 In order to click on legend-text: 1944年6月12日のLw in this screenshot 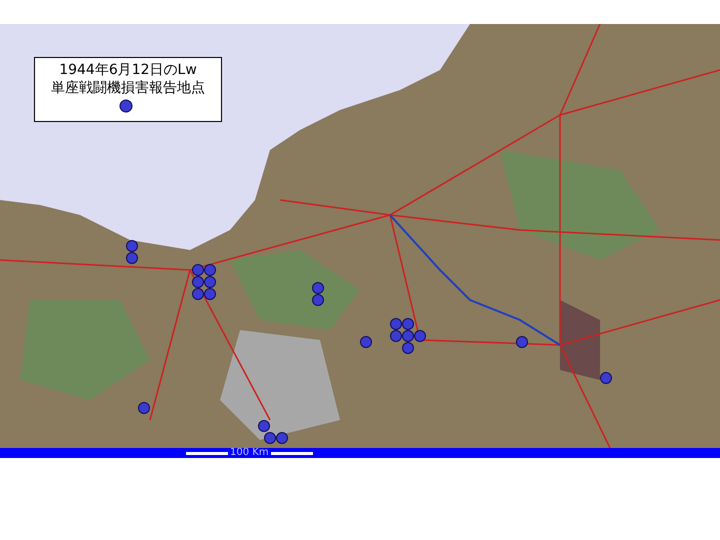, I will do `click(128, 70)`.